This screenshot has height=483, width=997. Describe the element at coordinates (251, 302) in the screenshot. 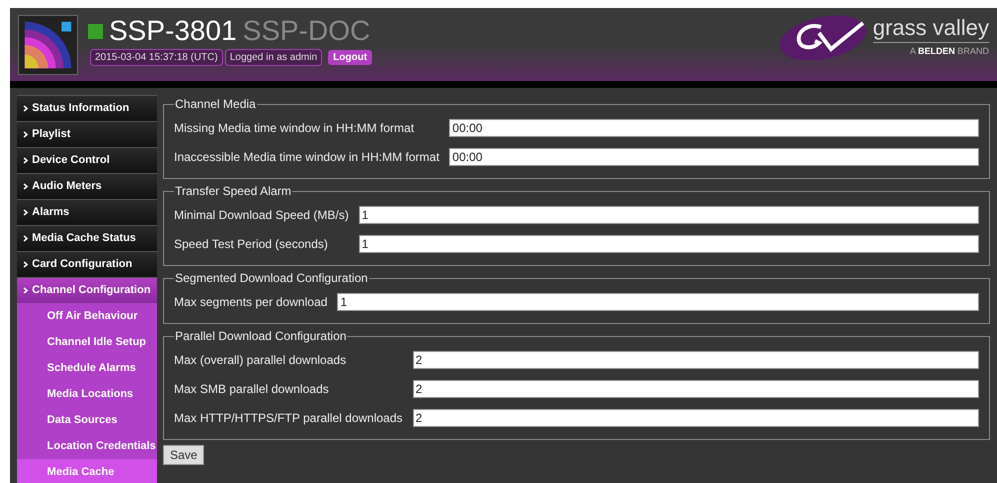

I see `field-label: Max segments per download` at that location.